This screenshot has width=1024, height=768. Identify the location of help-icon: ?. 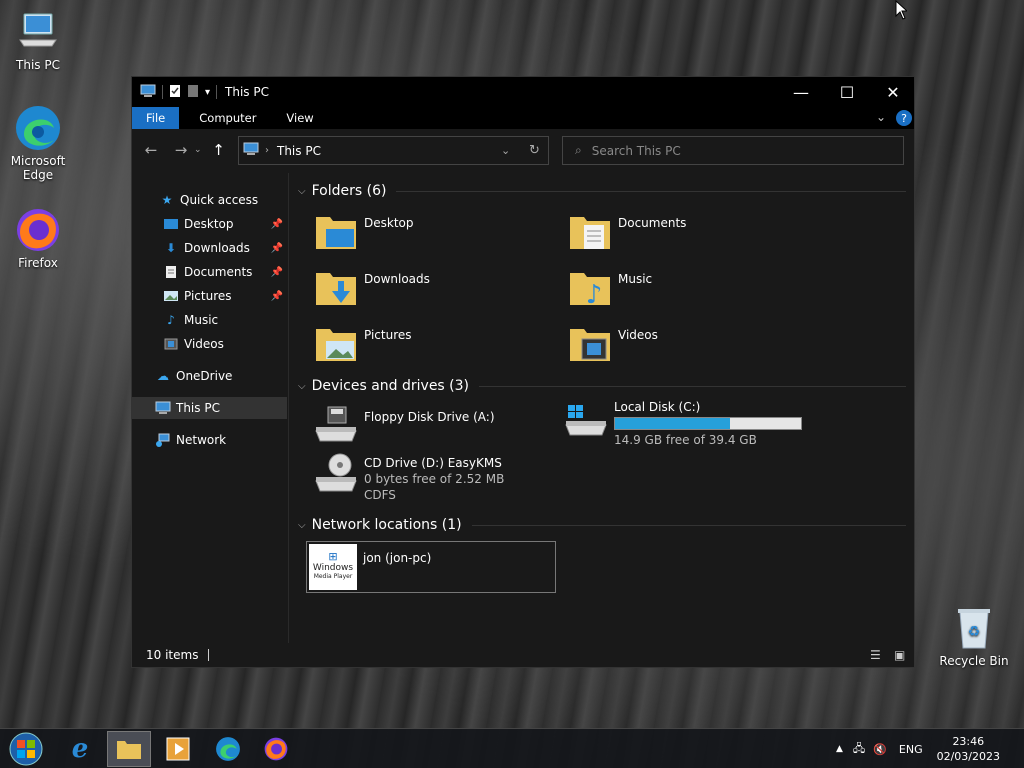
(904, 118).